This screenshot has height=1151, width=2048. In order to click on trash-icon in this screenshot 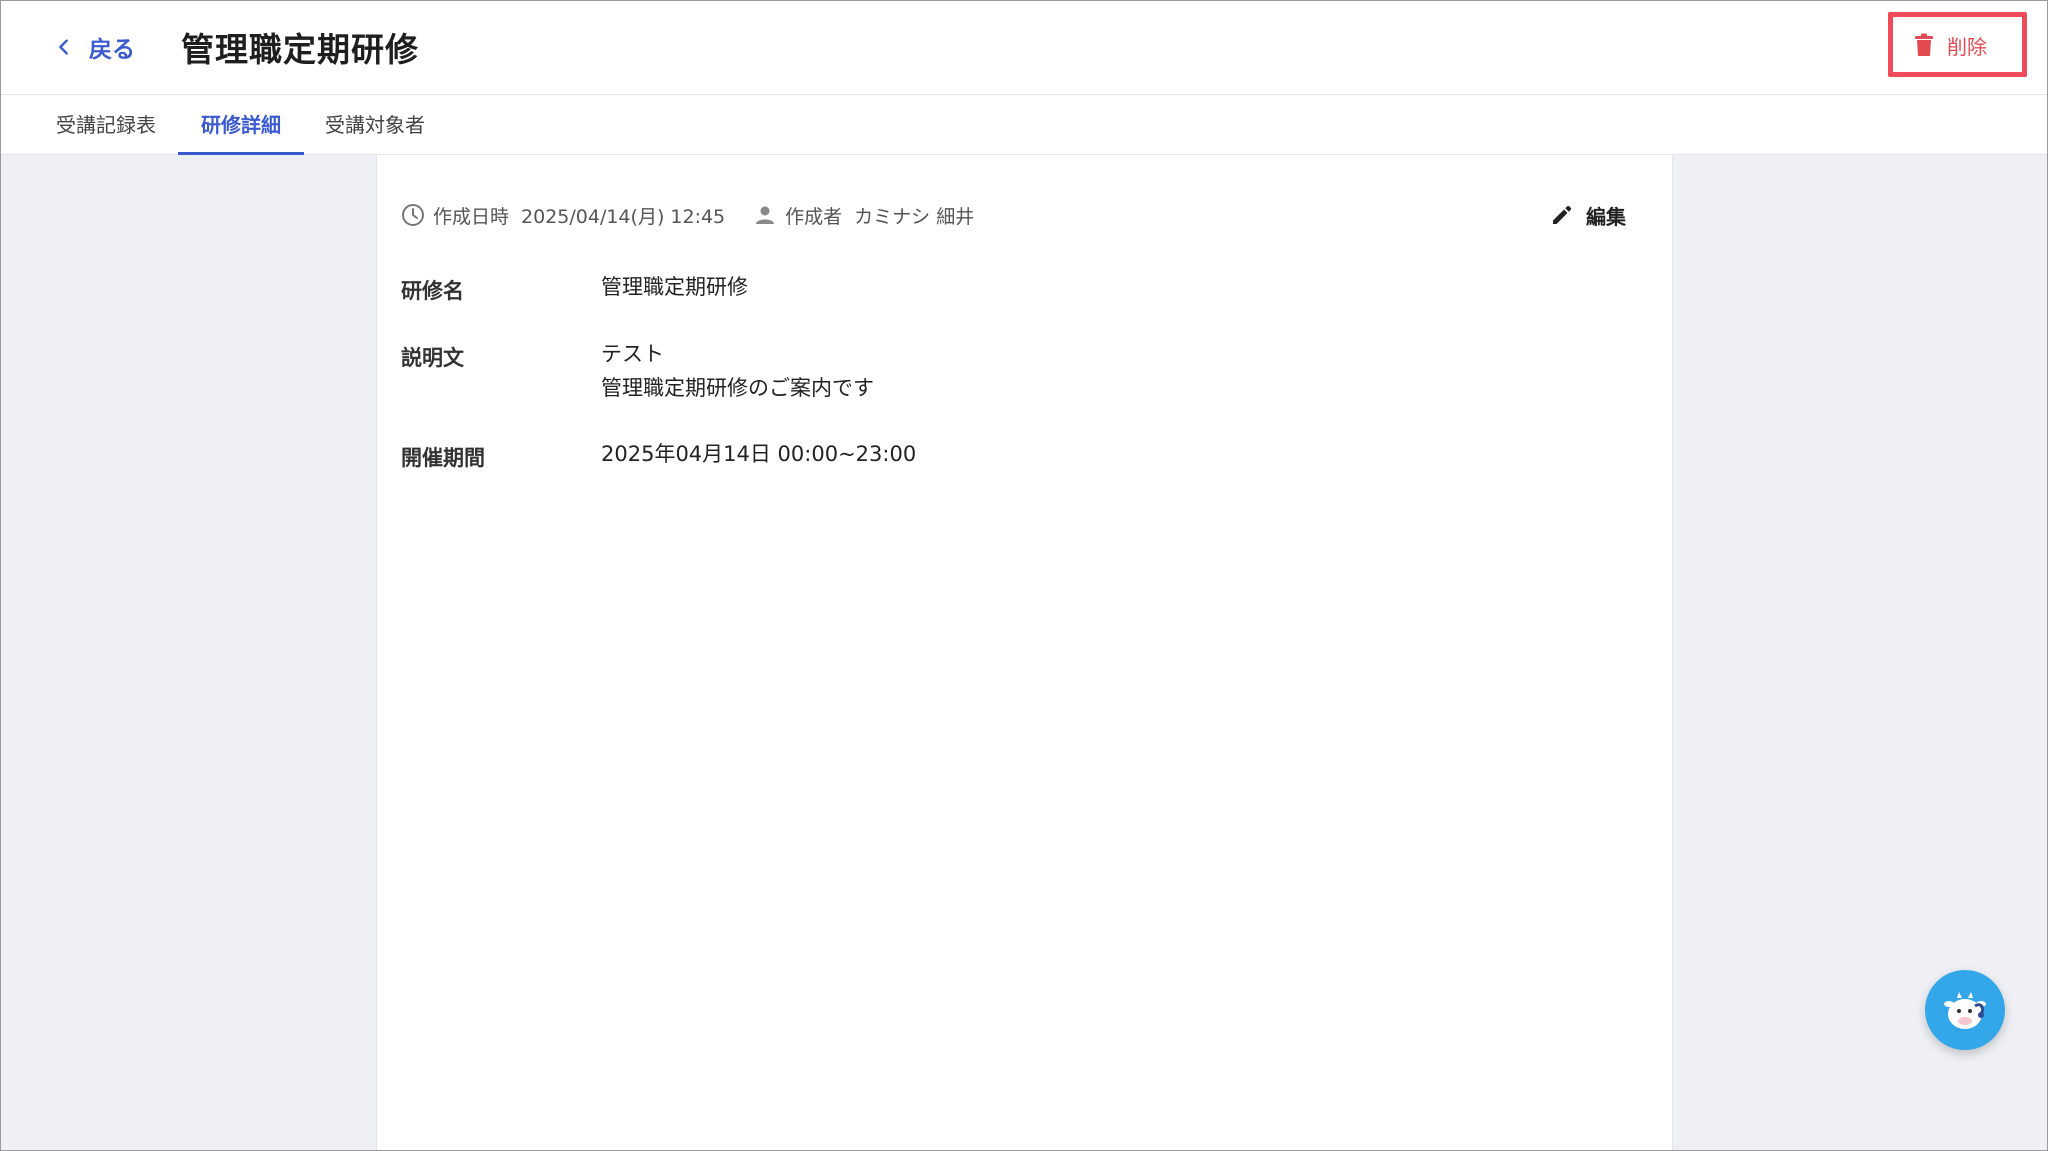, I will do `click(1924, 44)`.